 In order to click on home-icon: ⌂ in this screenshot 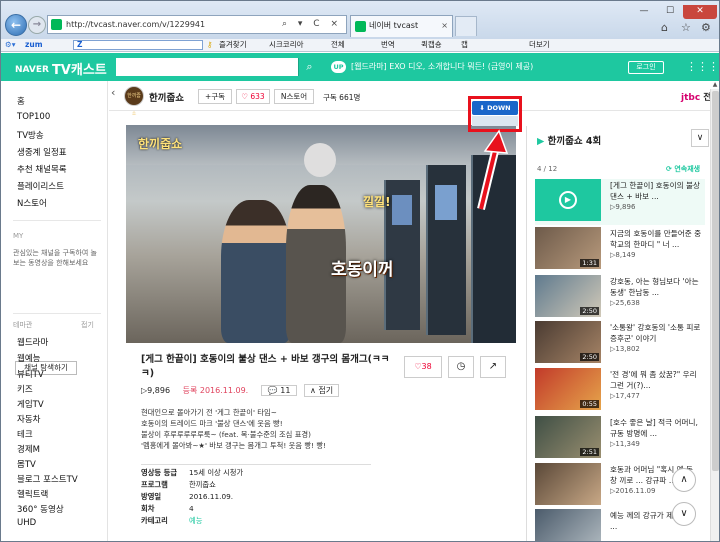, I will do `click(664, 27)`.